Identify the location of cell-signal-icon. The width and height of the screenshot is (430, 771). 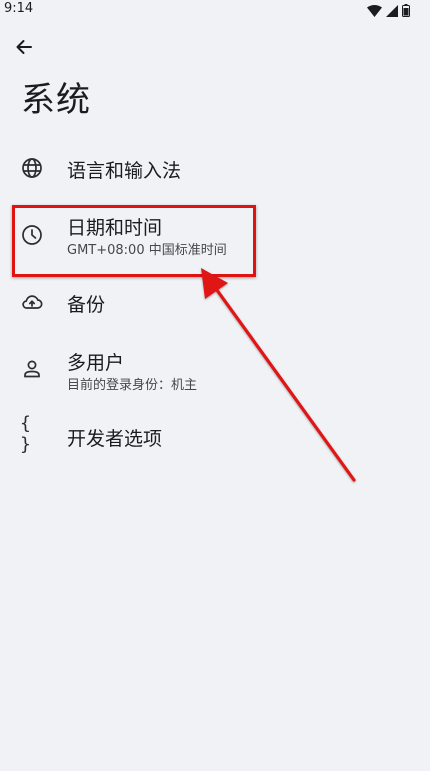
(392, 11).